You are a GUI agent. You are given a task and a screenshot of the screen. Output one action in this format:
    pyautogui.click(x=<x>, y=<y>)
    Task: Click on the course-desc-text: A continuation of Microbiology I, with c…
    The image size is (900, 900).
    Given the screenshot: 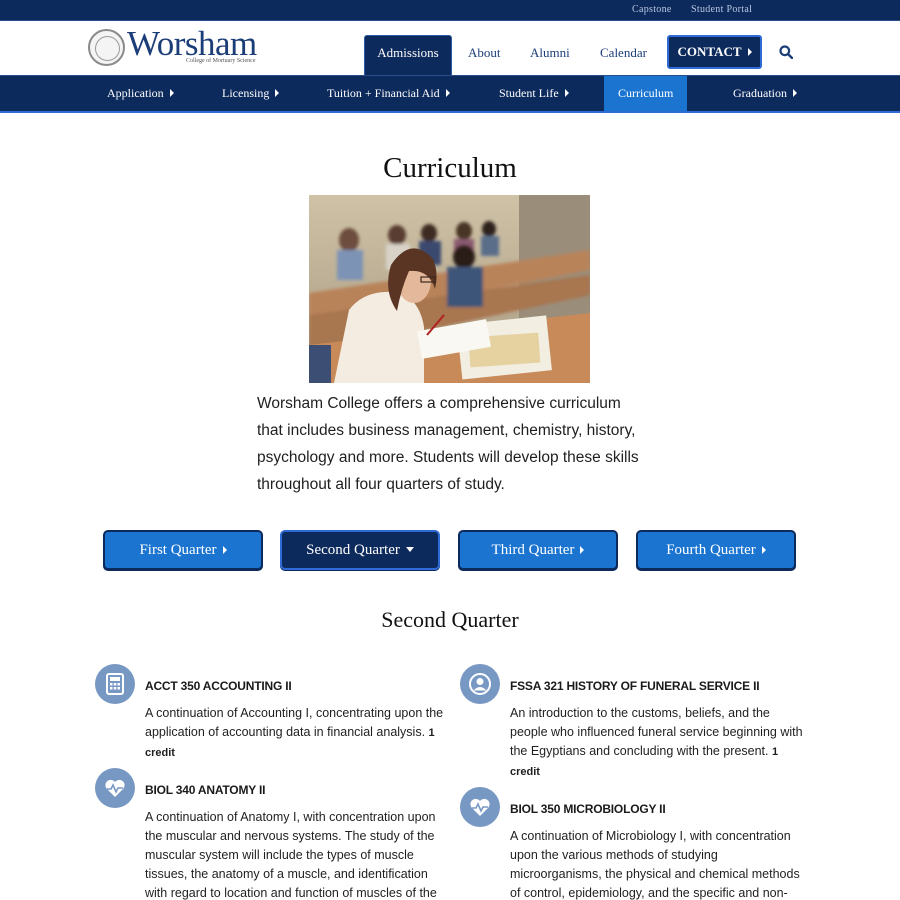 What is the action you would take?
    pyautogui.click(x=655, y=864)
    